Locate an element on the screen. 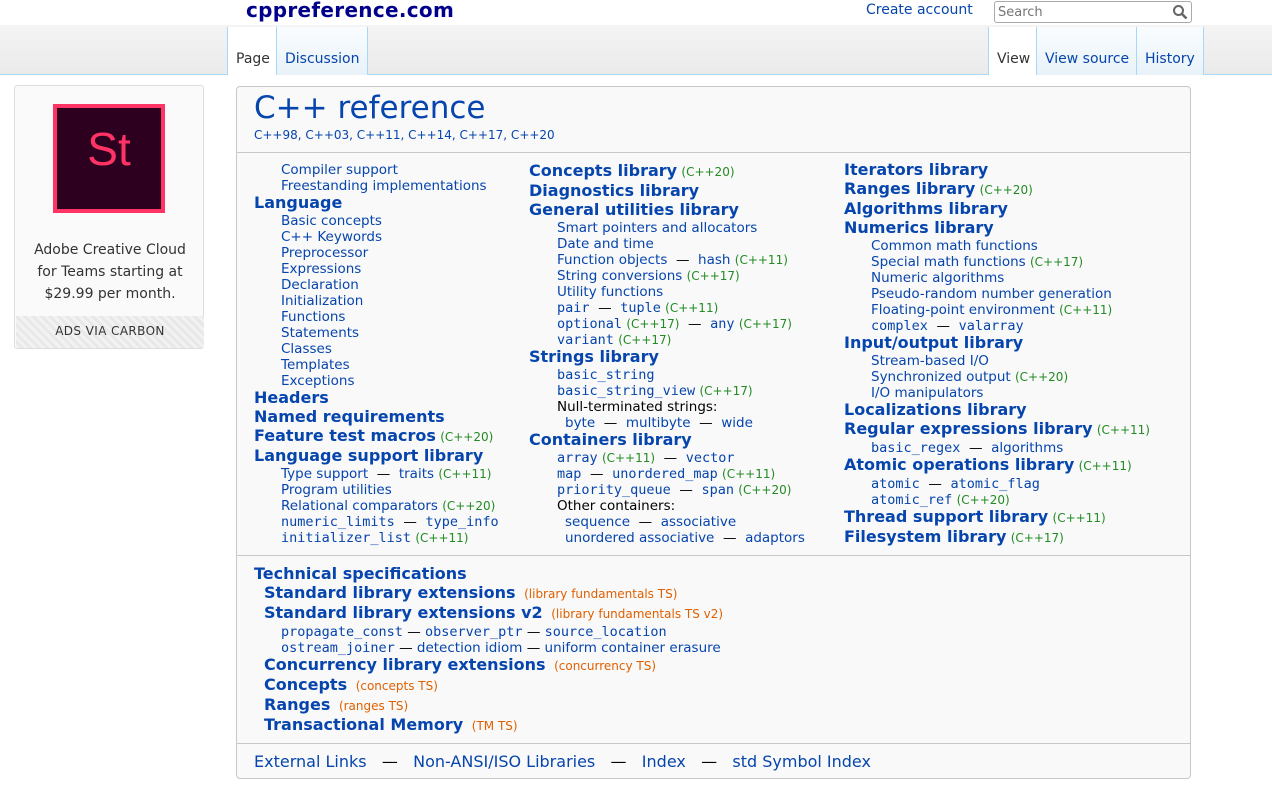  wide-link: wide is located at coordinates (737, 423).